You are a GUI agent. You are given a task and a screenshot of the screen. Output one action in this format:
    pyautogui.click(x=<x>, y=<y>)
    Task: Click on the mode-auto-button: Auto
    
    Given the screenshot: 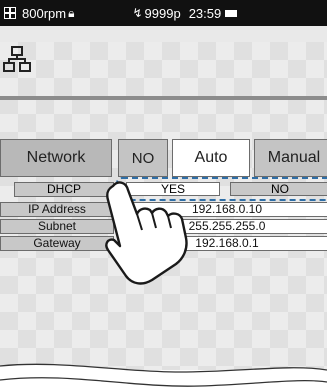 What is the action you would take?
    pyautogui.click(x=211, y=158)
    